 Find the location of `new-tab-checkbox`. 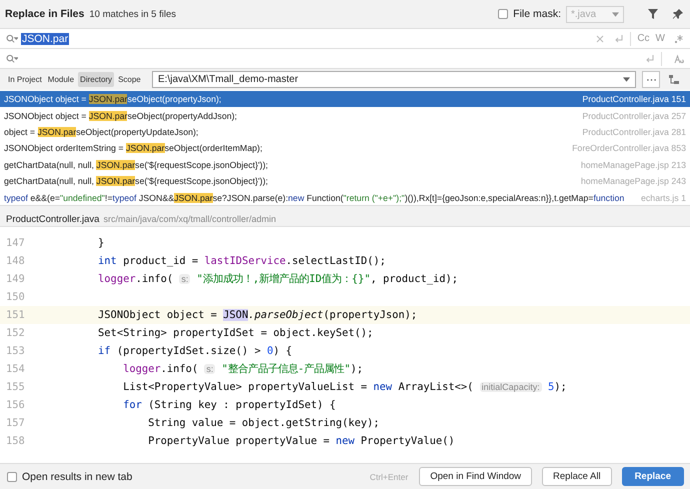

new-tab-checkbox is located at coordinates (12, 477).